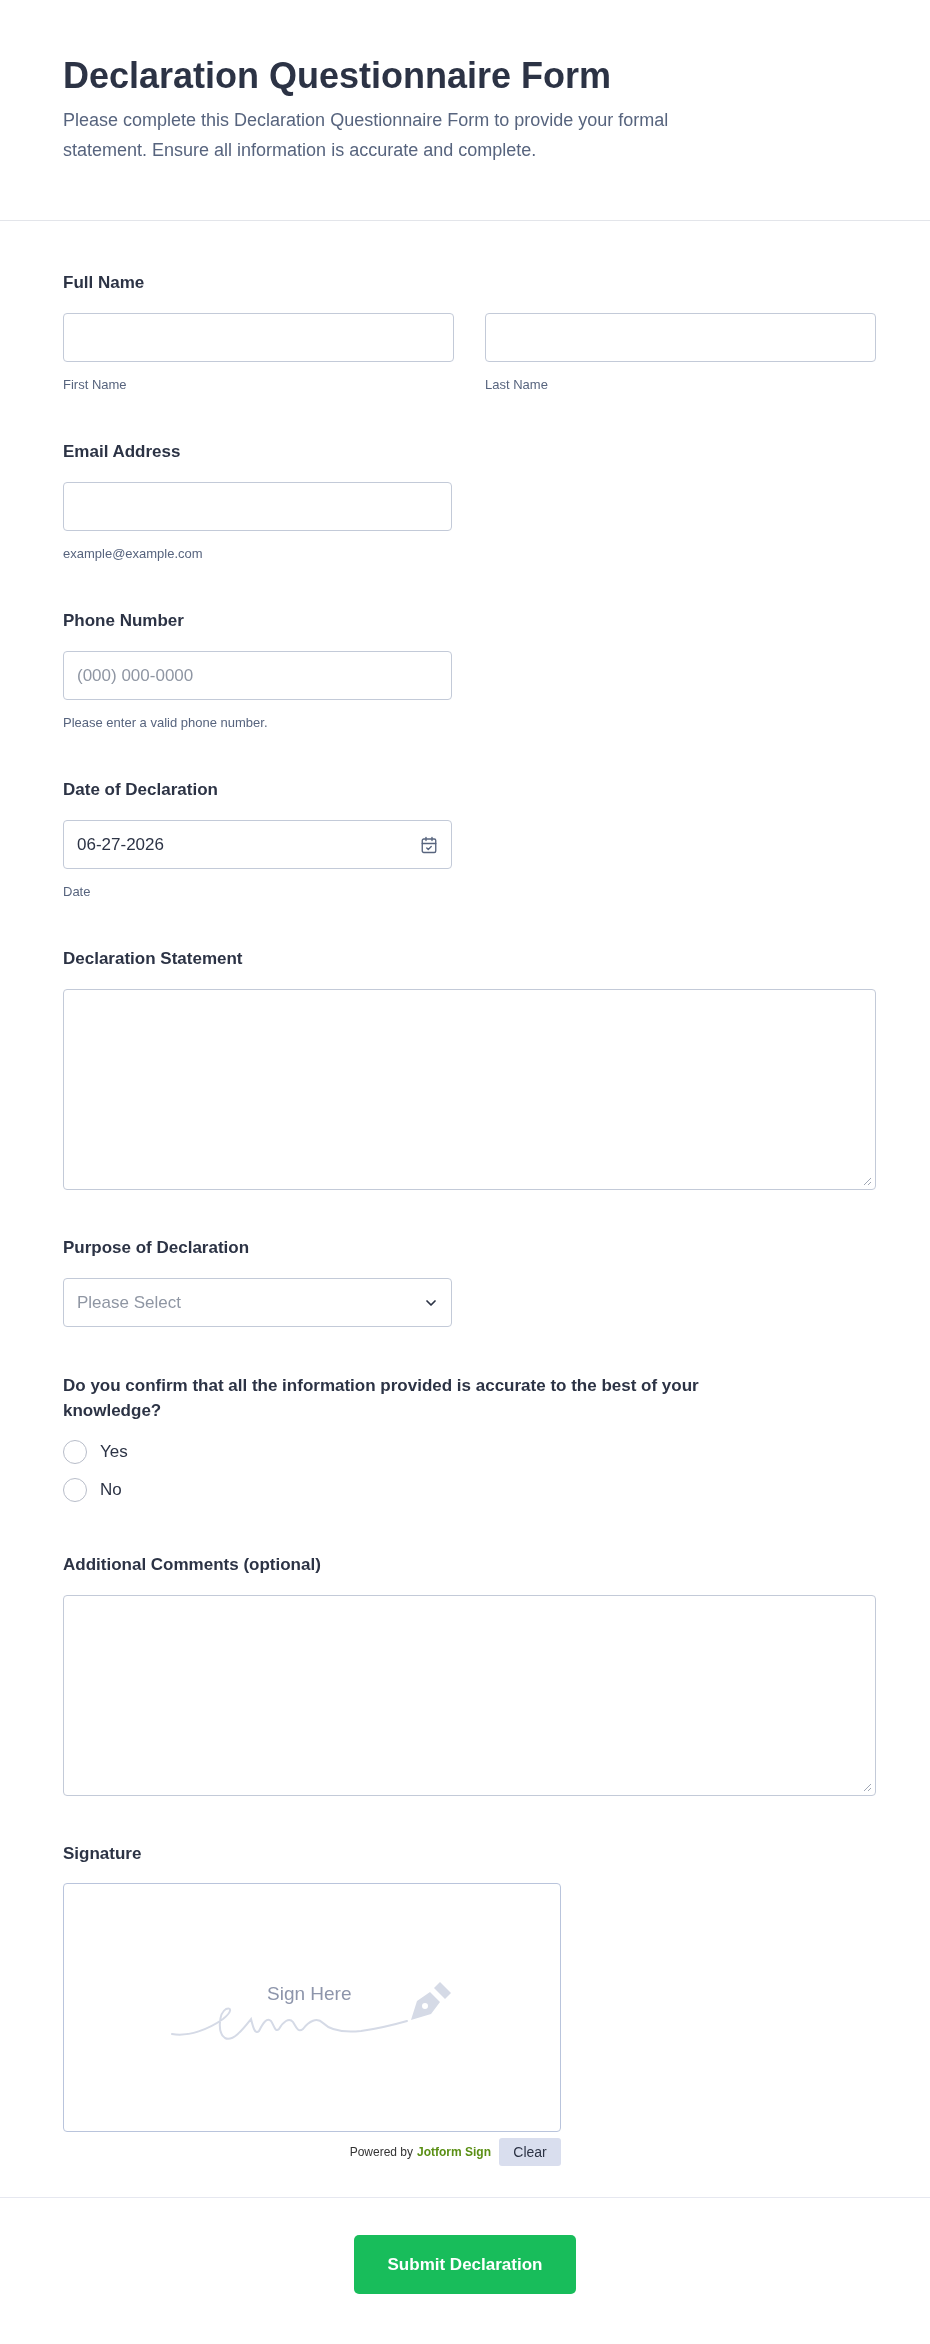 This screenshot has width=930, height=2344. Describe the element at coordinates (366, 135) in the screenshot. I see `form-description: Please complete this Declaration Questionnaire Form to provide your formal statement. Ensure all information is accurate and complete.` at that location.